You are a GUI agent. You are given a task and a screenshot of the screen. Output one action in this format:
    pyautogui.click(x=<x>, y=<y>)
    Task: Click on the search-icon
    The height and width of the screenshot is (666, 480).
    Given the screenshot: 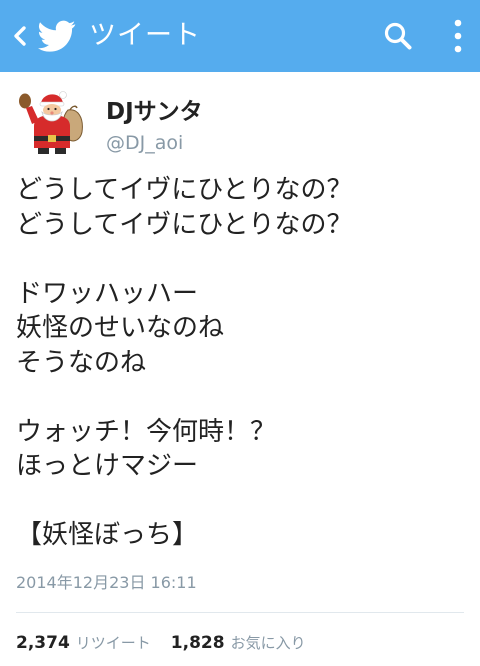 What is the action you would take?
    pyautogui.click(x=398, y=36)
    